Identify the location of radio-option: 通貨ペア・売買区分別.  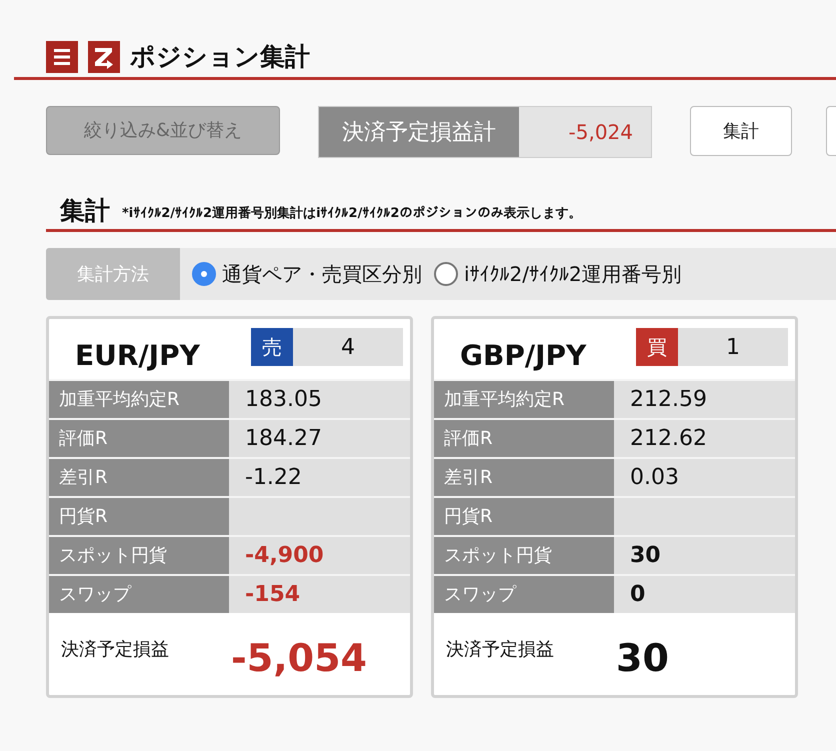
(307, 274).